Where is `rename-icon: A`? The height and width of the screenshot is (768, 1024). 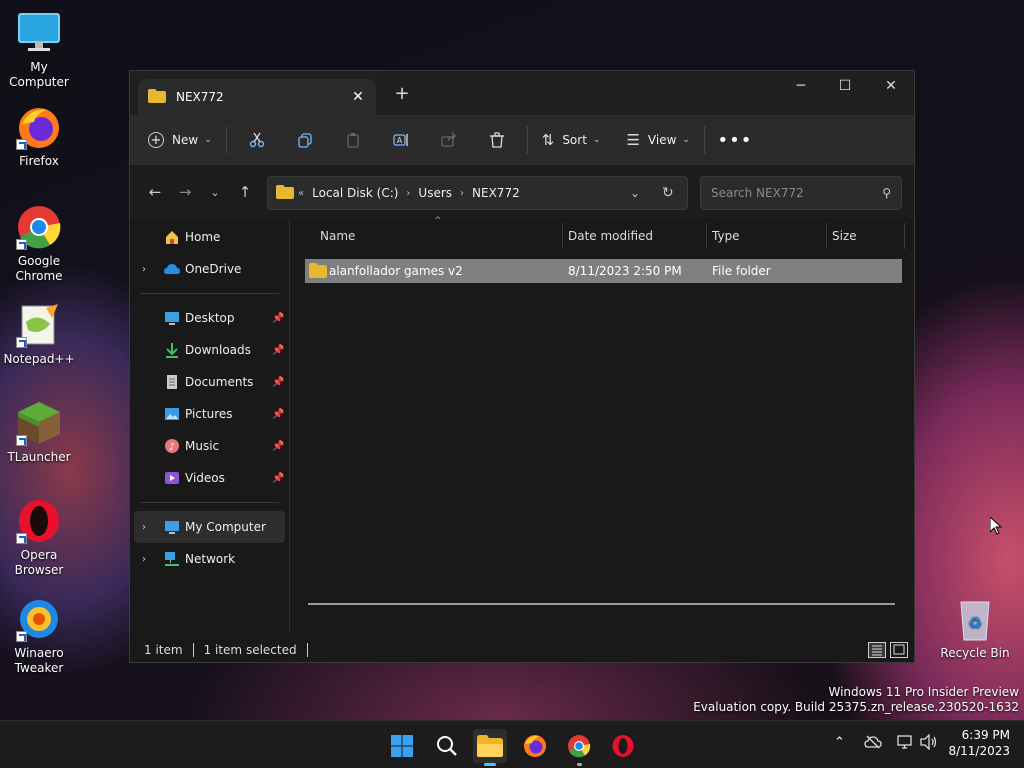
rename-icon: A is located at coordinates (400, 140).